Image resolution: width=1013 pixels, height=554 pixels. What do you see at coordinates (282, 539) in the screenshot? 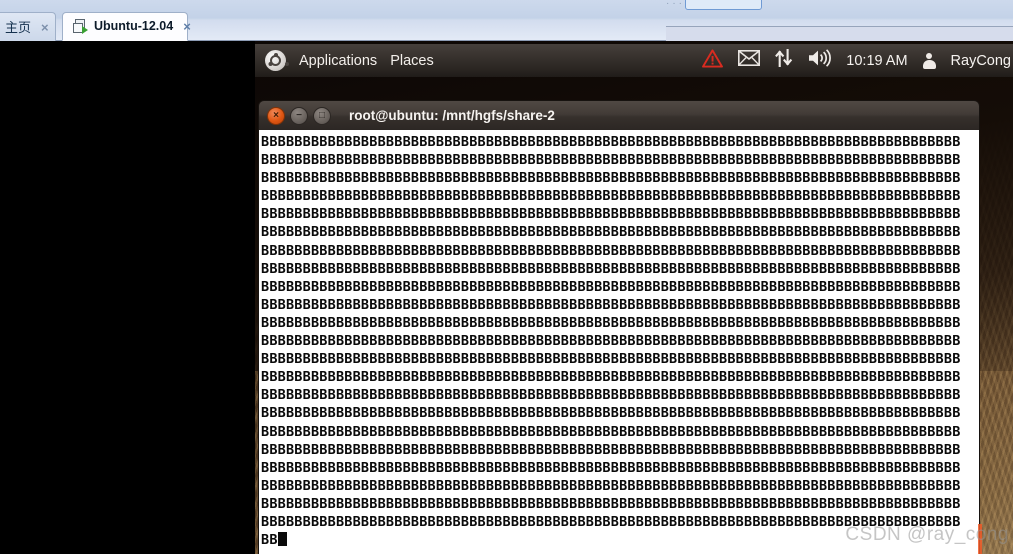
I see `terminal-cursor` at bounding box center [282, 539].